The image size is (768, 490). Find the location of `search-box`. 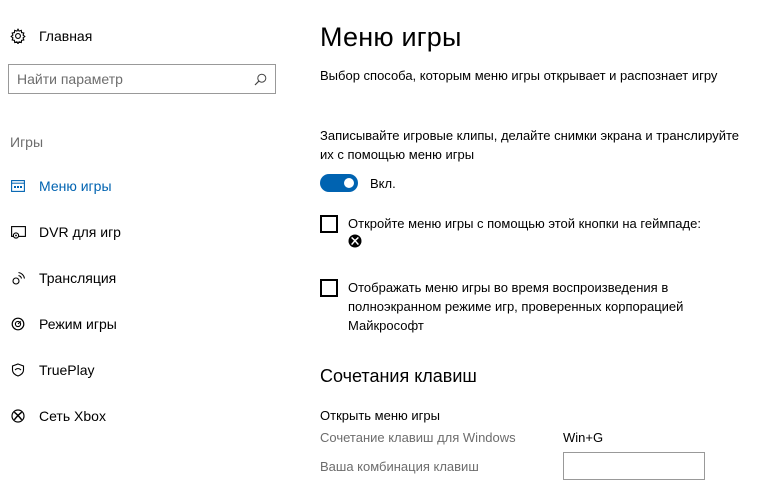

search-box is located at coordinates (142, 79).